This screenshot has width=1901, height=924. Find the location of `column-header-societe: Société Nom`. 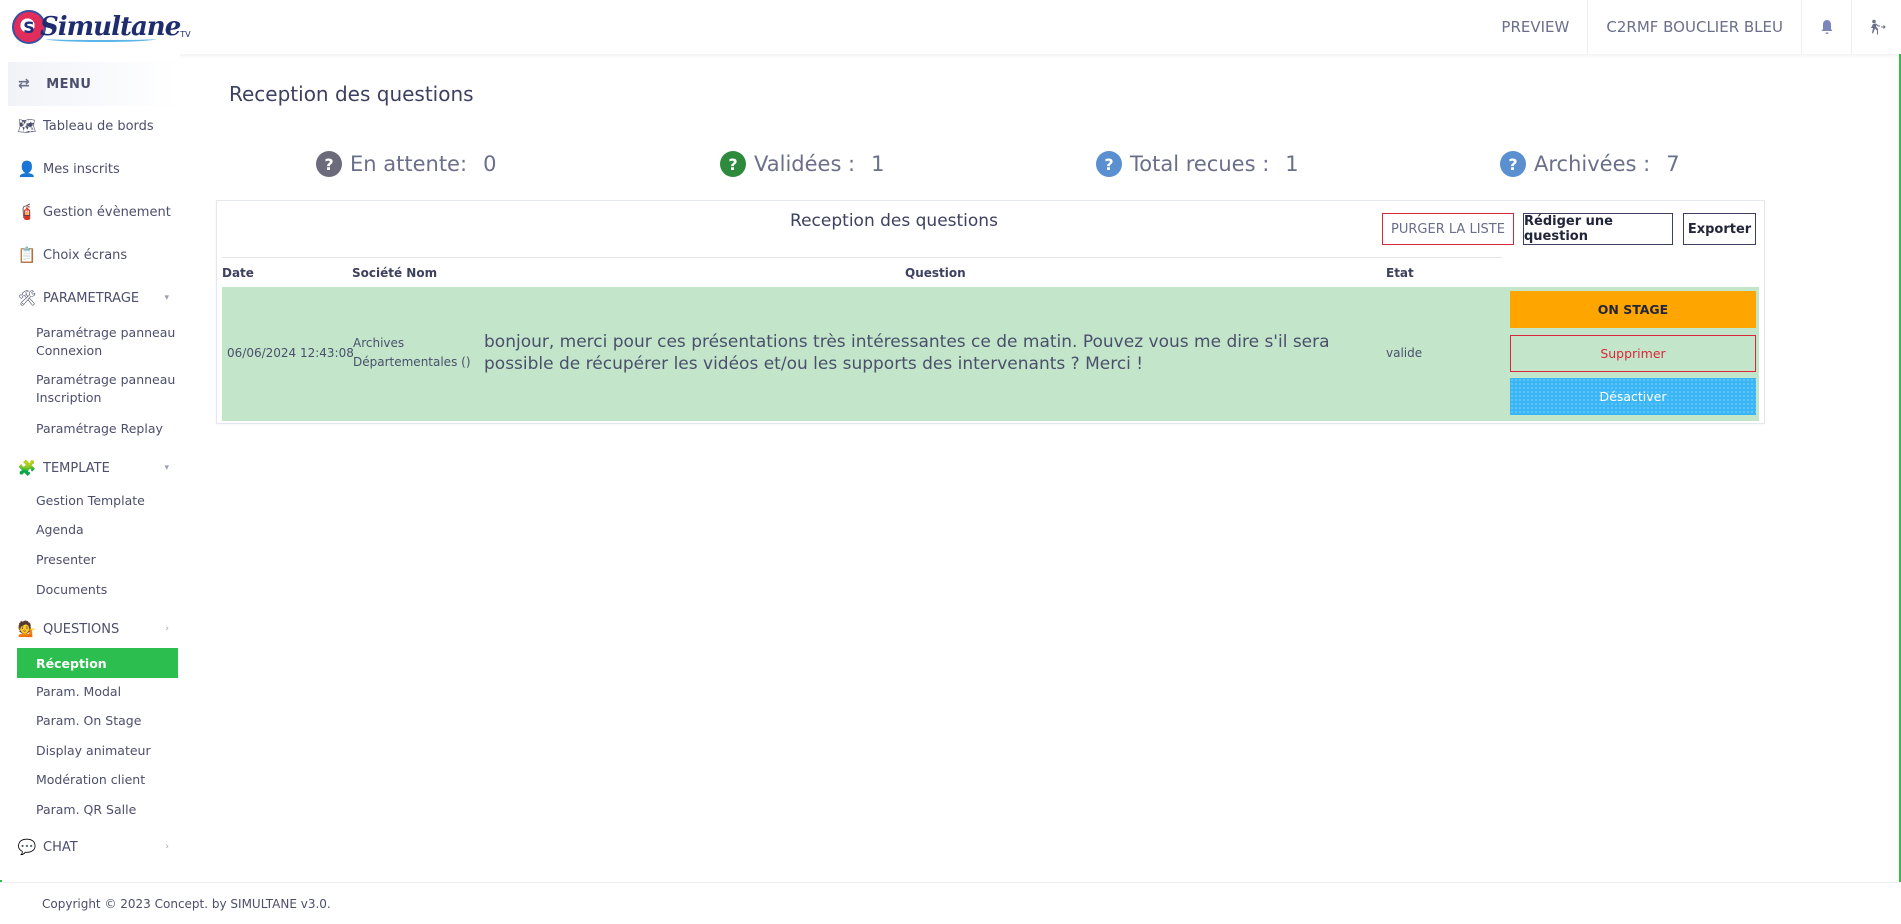

column-header-societe: Société Nom is located at coordinates (394, 273).